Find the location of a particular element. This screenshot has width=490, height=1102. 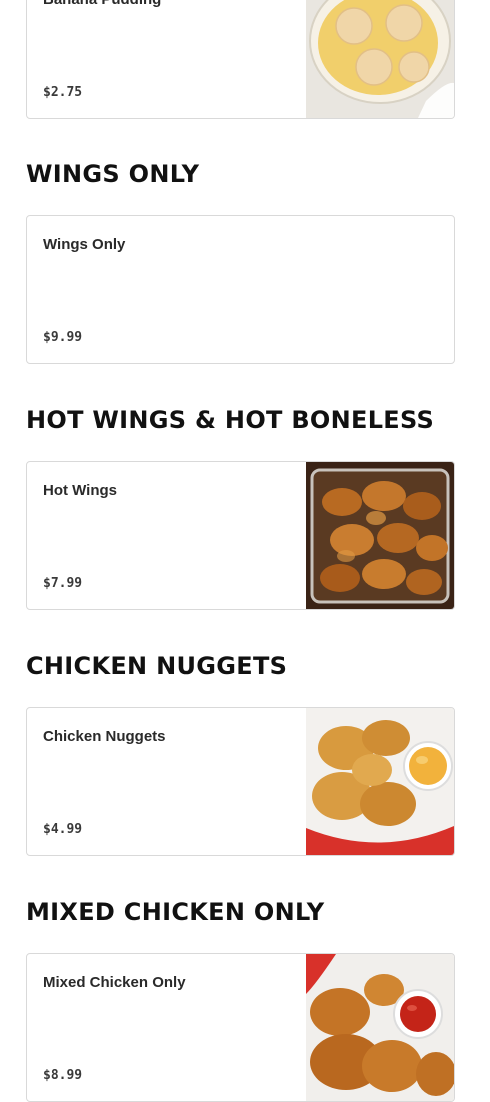

menu-item-name: Wings Only is located at coordinates (84, 244).